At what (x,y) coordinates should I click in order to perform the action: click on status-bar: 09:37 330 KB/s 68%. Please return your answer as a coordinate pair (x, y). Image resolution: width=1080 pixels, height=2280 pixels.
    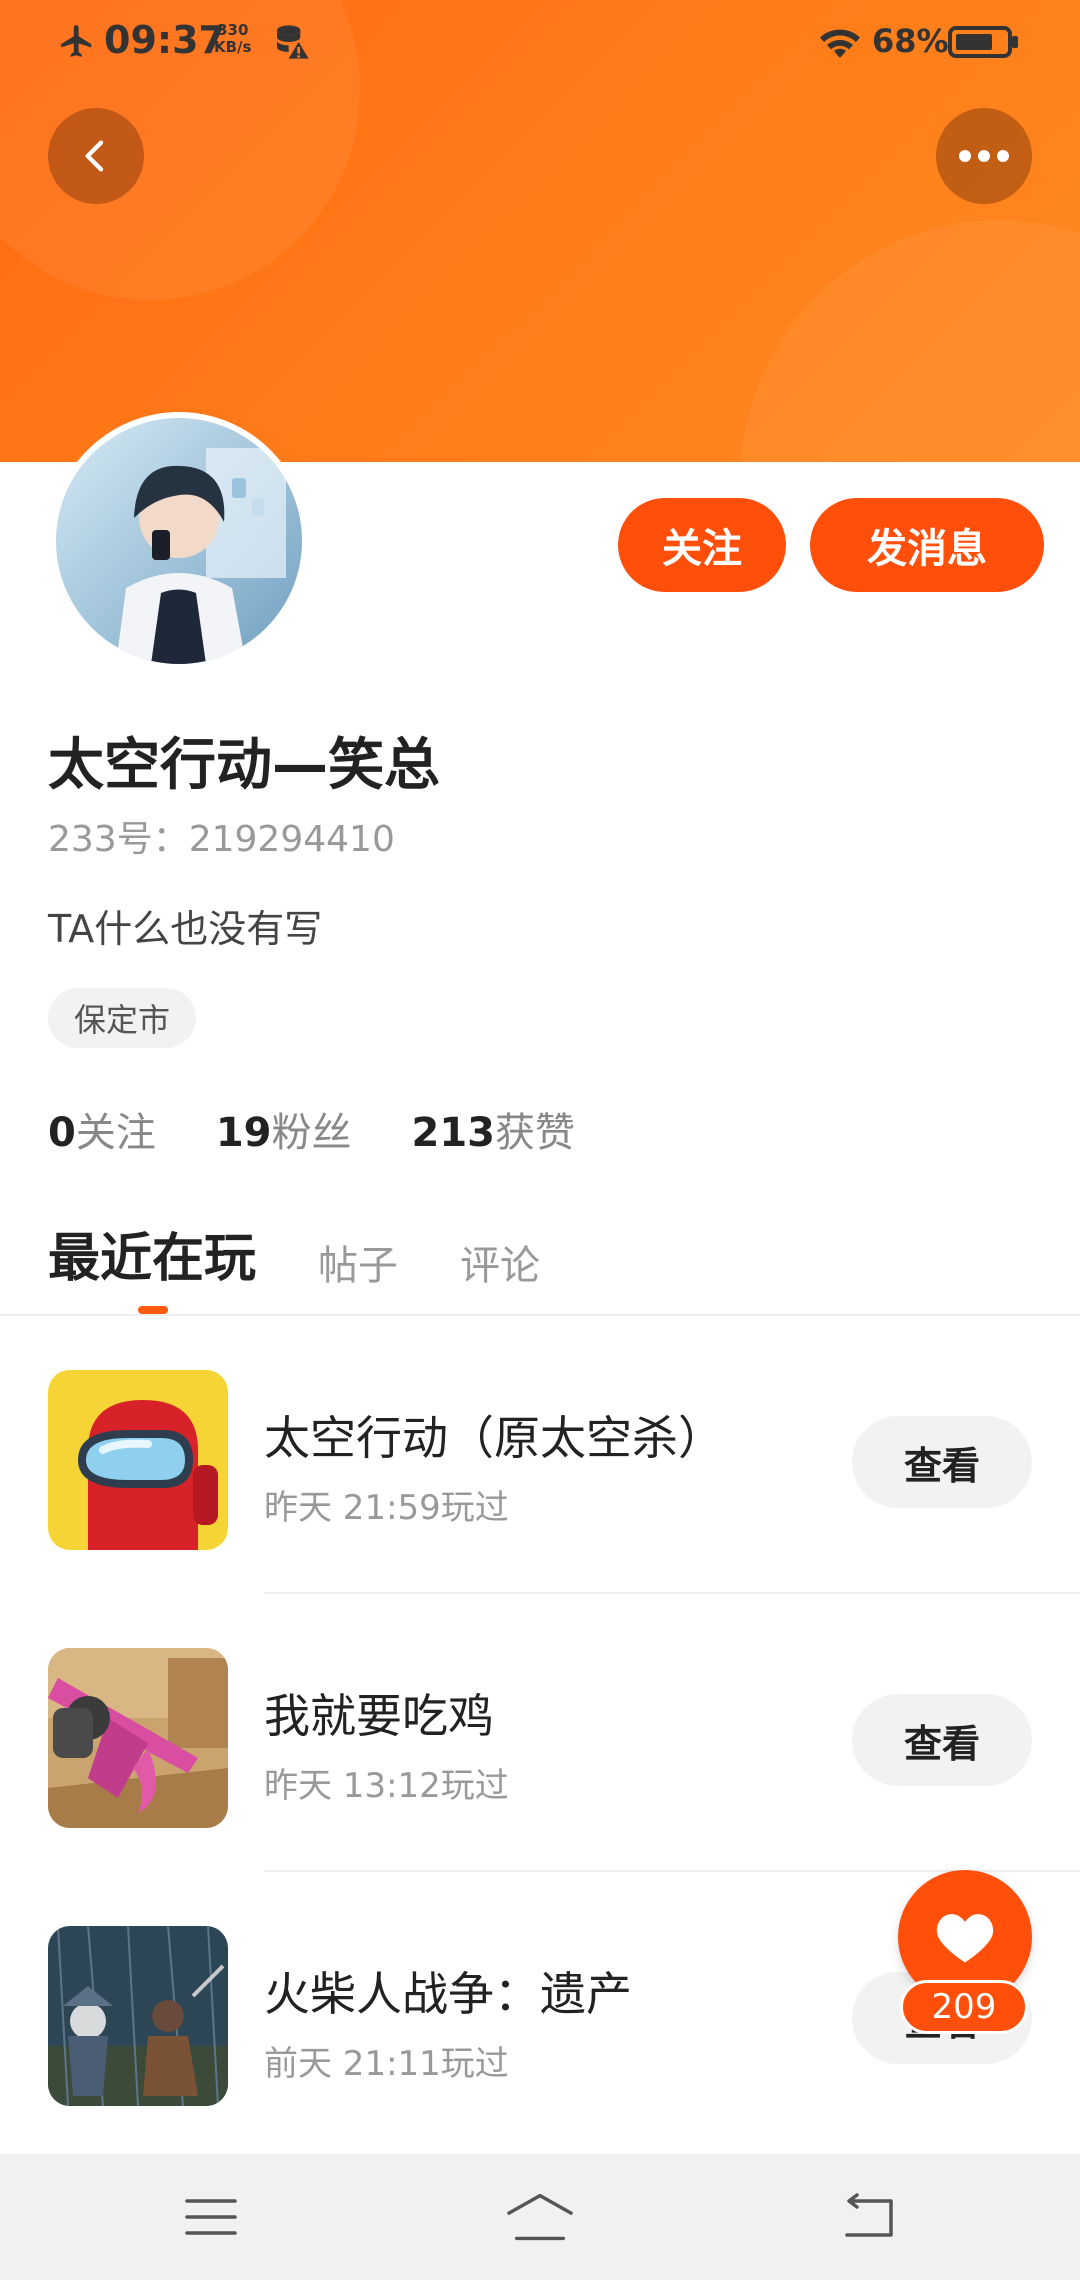
    Looking at the image, I should click on (540, 42).